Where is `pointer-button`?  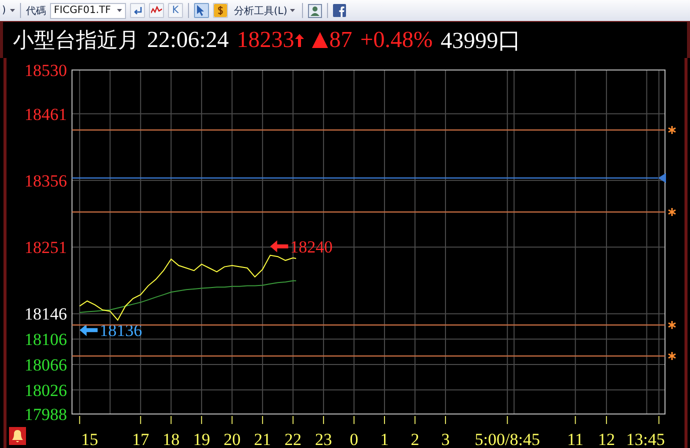 pointer-button is located at coordinates (201, 10).